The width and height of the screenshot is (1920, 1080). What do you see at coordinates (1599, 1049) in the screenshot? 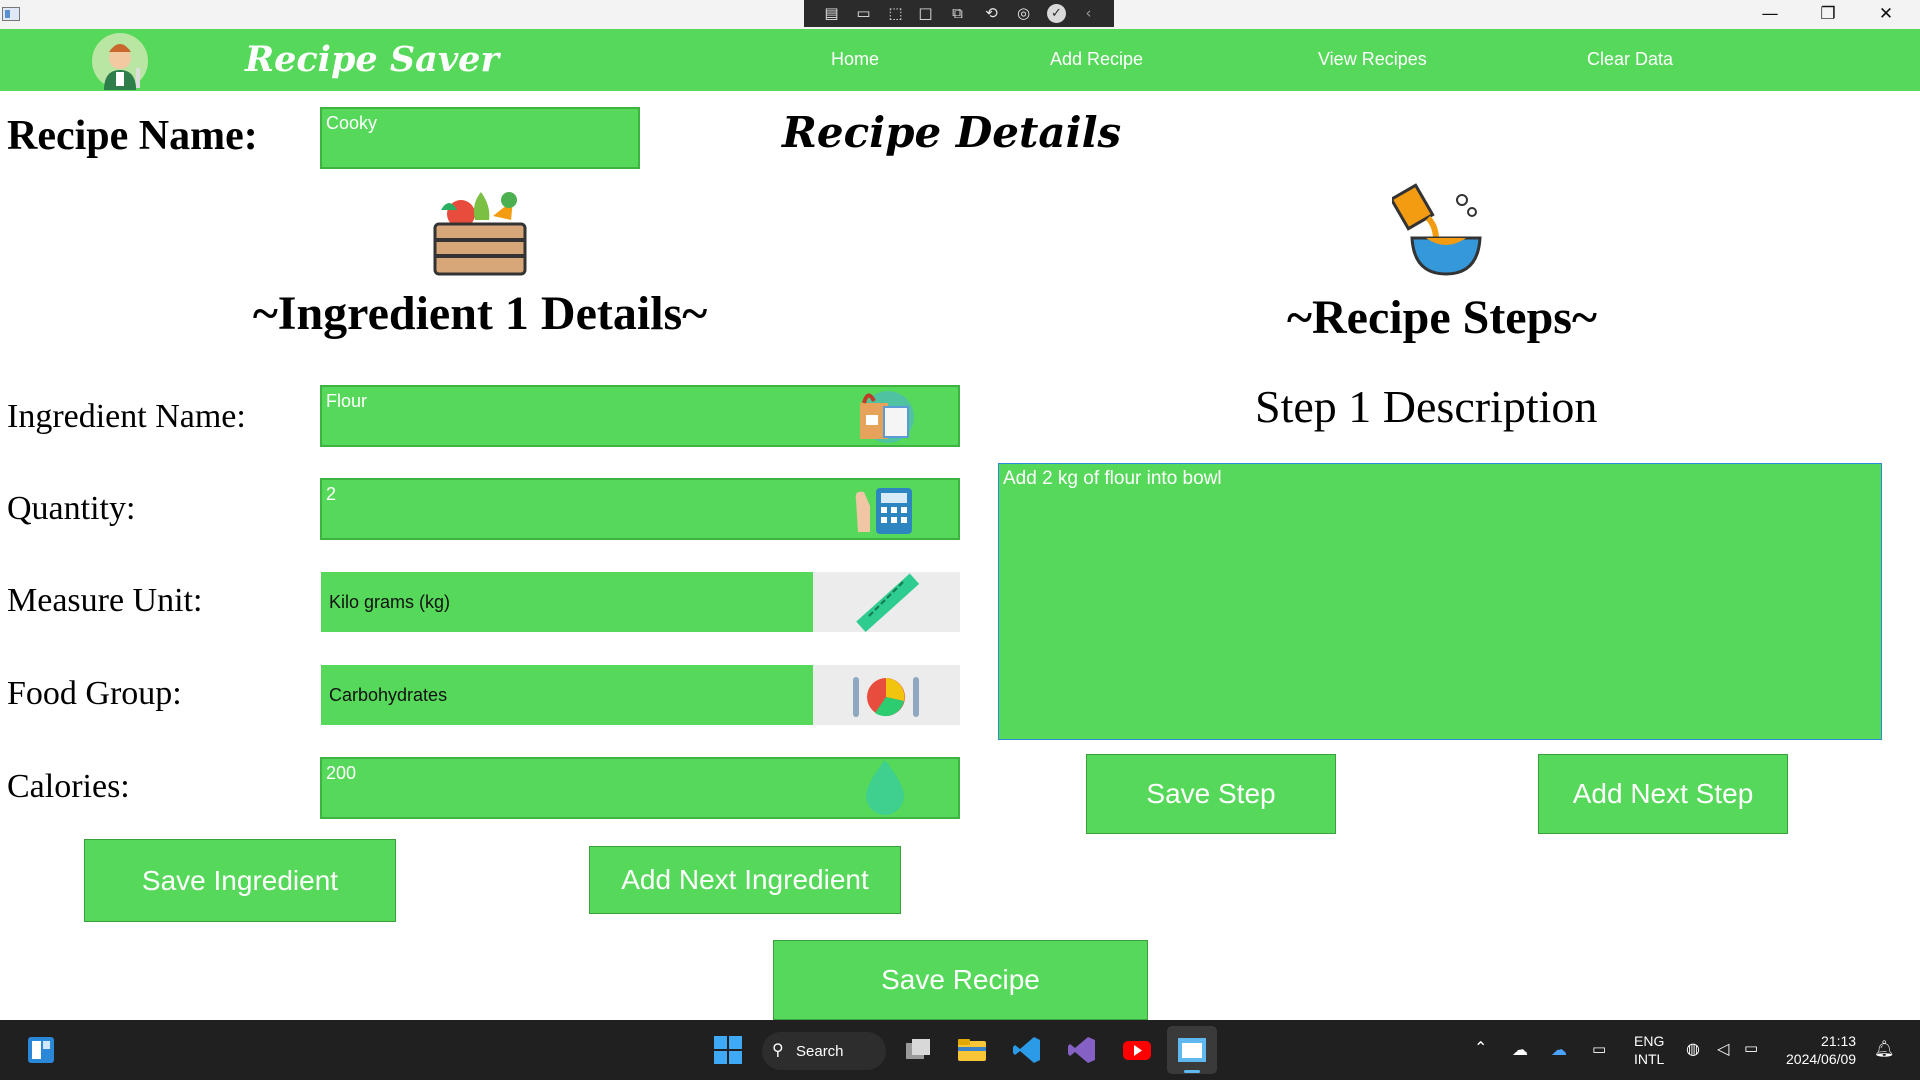
I see `display-icon: ▭` at bounding box center [1599, 1049].